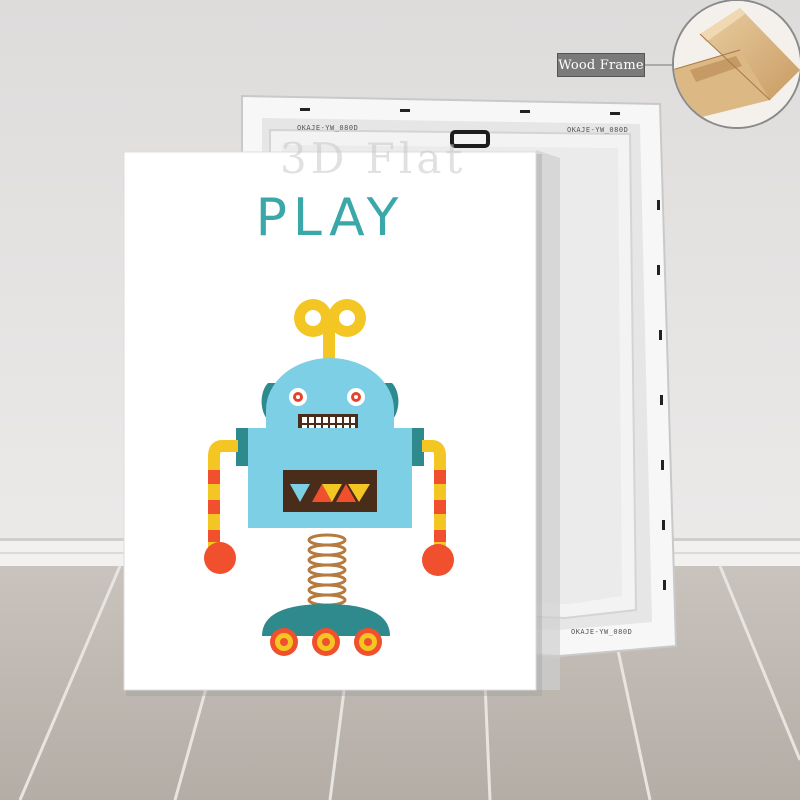 This screenshot has width=800, height=800. I want to click on watermark: 3D Flat, so click(373, 158).